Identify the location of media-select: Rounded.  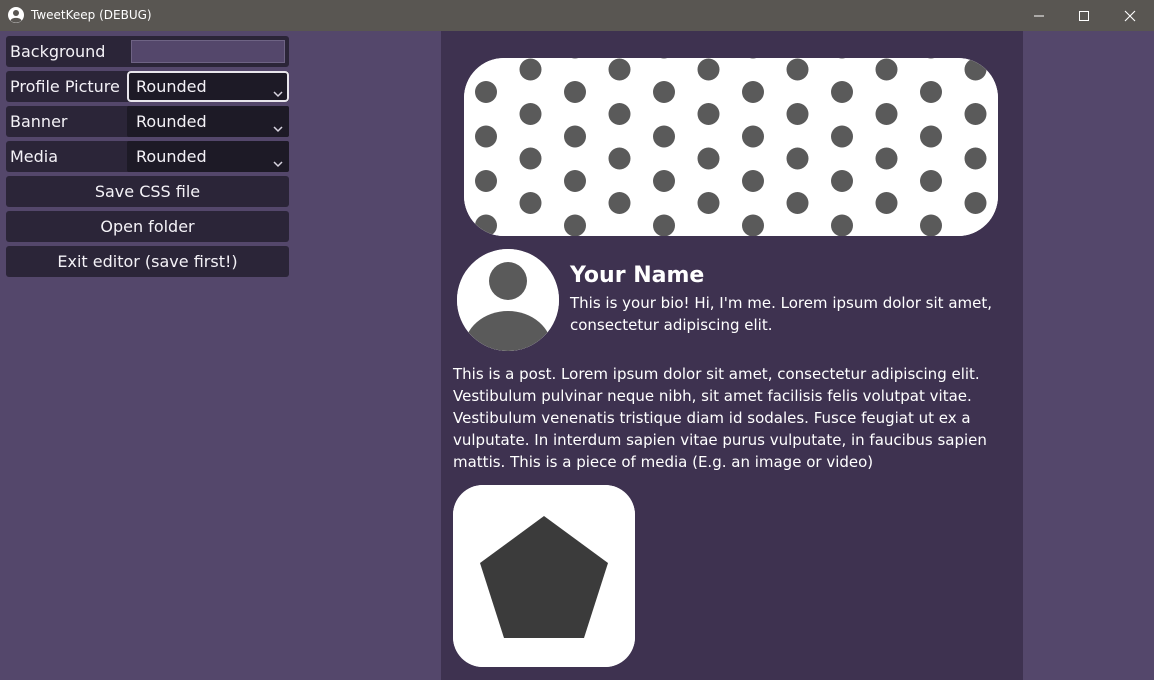
(208, 156).